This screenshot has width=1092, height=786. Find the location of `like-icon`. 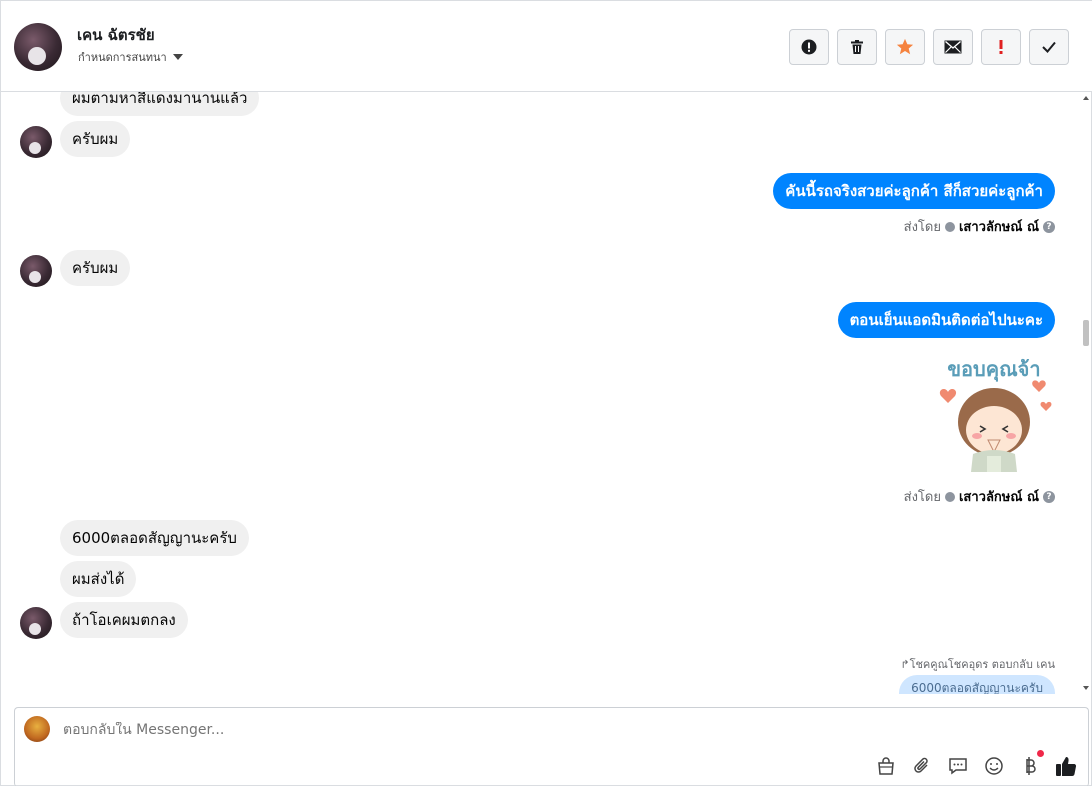

like-icon is located at coordinates (1066, 767).